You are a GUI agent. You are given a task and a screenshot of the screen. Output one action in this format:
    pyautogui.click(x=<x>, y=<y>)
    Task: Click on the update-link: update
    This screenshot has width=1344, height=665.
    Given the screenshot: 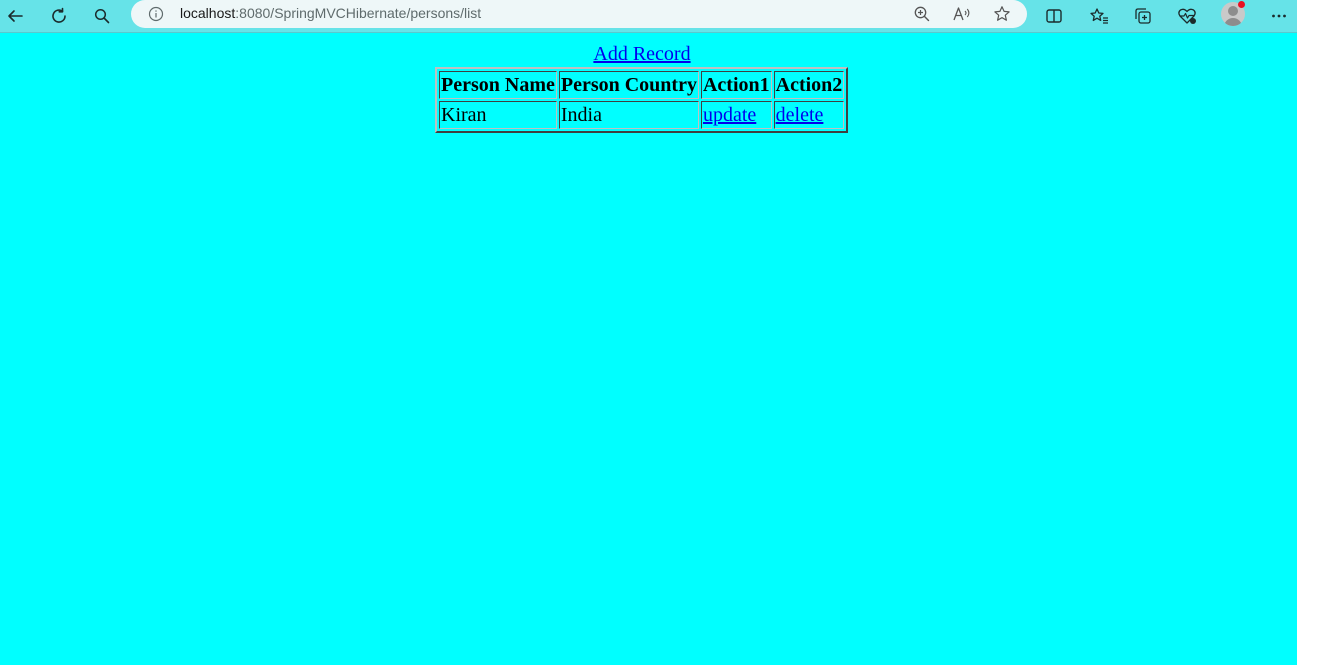 What is the action you would take?
    pyautogui.click(x=729, y=115)
    